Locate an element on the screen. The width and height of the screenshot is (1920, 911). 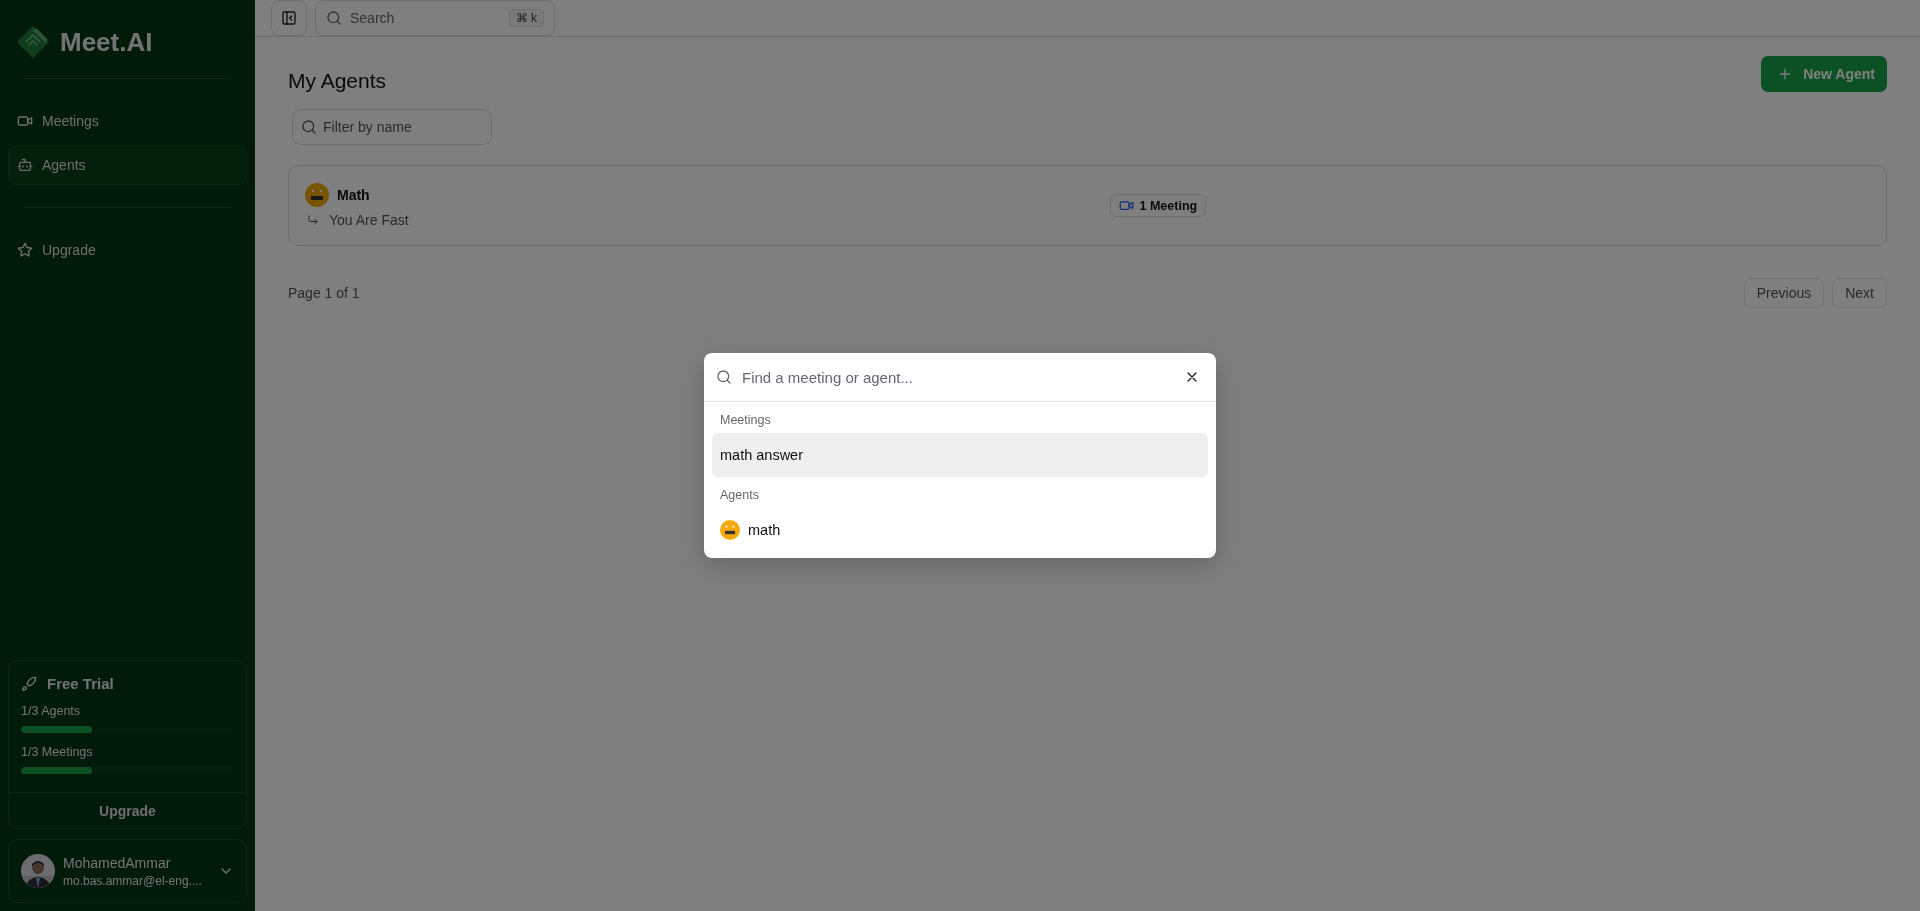
usage-label: 1/3 Agents is located at coordinates (51, 711).